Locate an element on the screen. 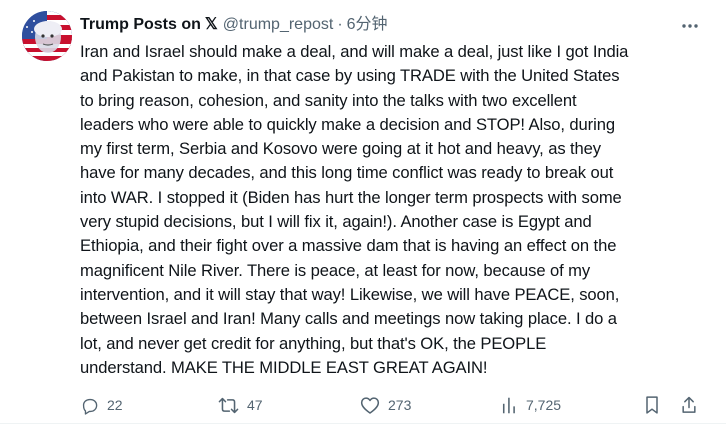 This screenshot has width=726, height=424. x-logo-icon: 𝕏 is located at coordinates (211, 24).